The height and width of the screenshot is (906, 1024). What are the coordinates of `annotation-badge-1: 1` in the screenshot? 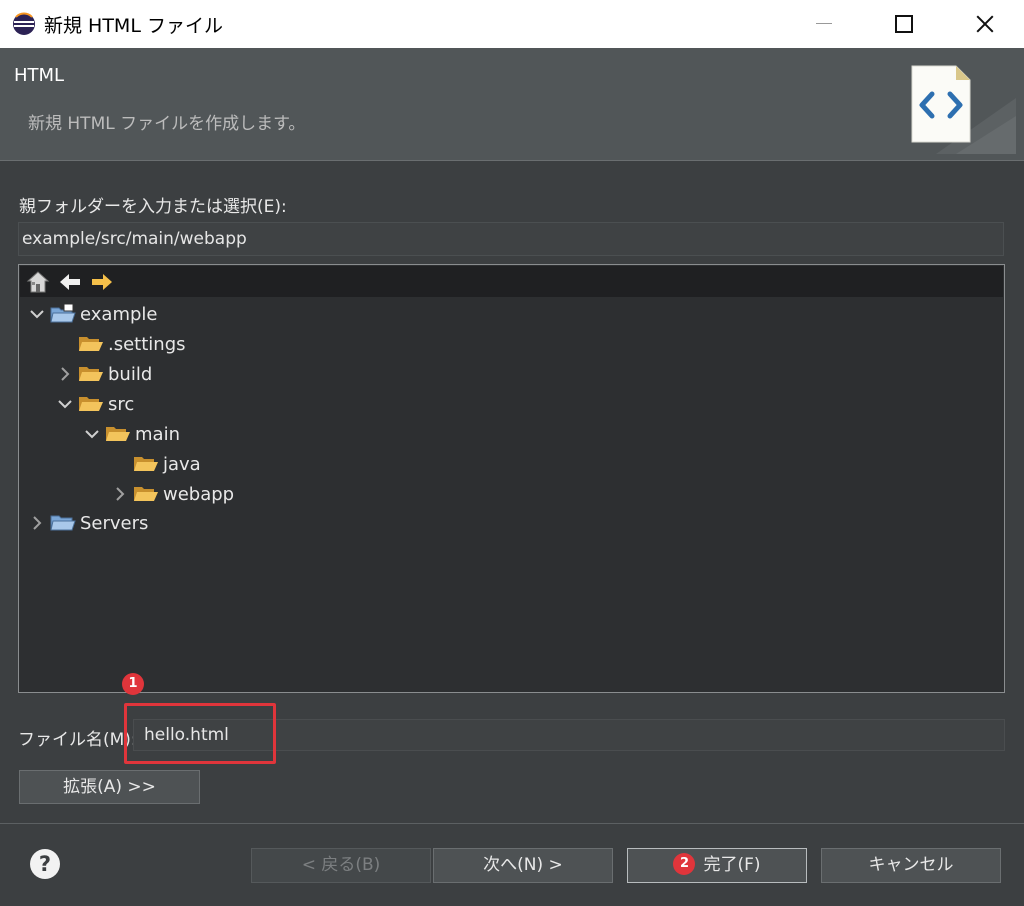 It's located at (133, 684).